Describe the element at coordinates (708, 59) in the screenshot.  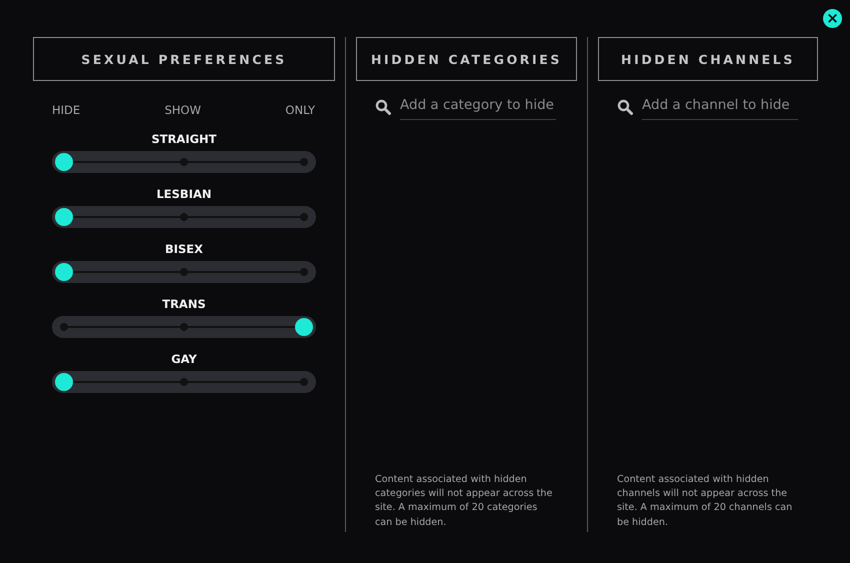
I see `section-title: HIDDEN CHANNELS` at that location.